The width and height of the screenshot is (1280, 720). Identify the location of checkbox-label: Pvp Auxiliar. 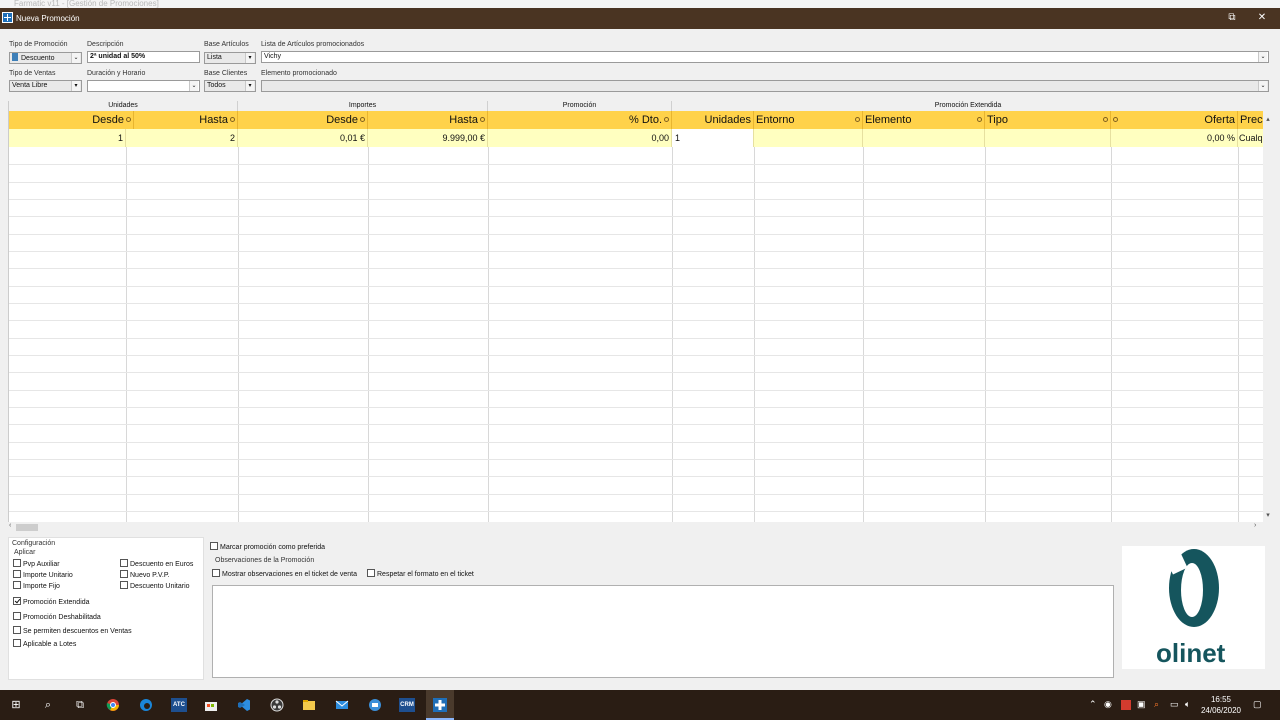
(41, 564).